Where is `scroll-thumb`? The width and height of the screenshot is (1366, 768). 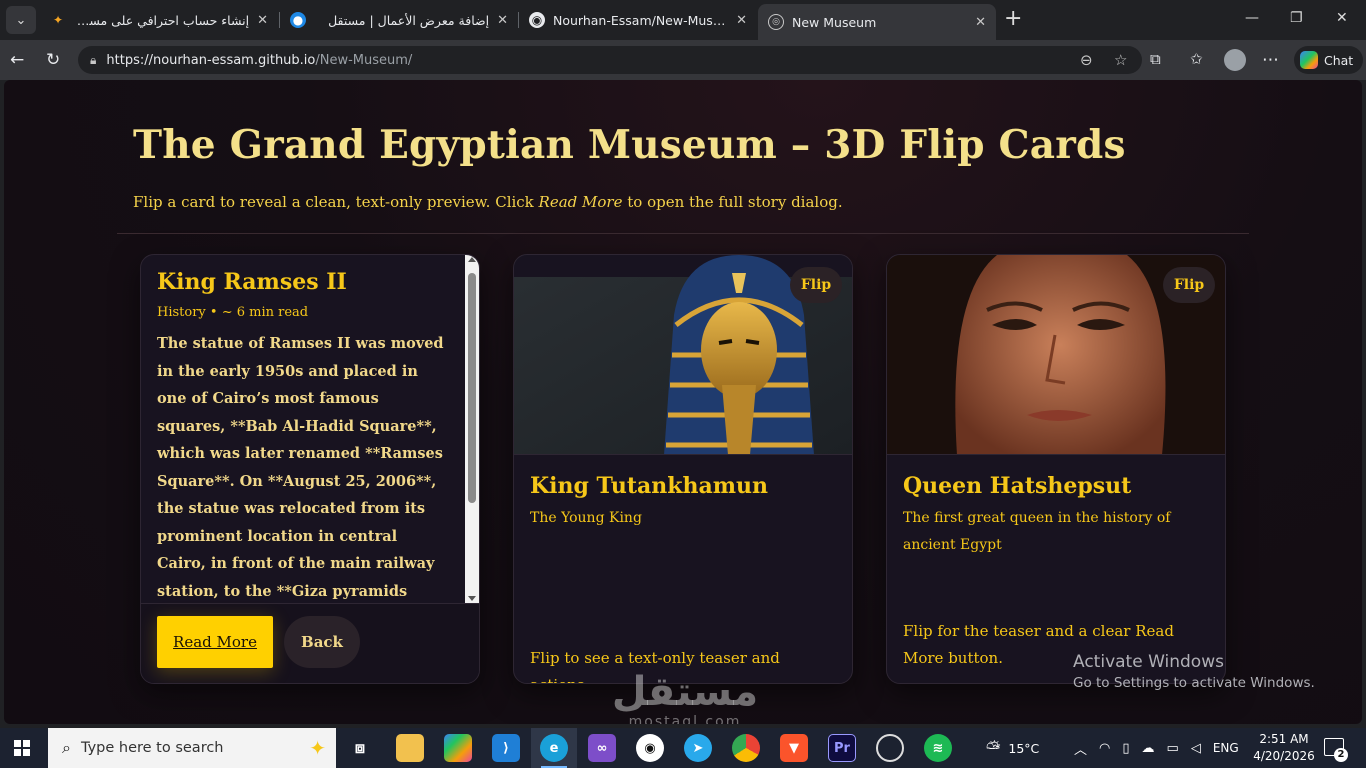 scroll-thumb is located at coordinates (472, 388).